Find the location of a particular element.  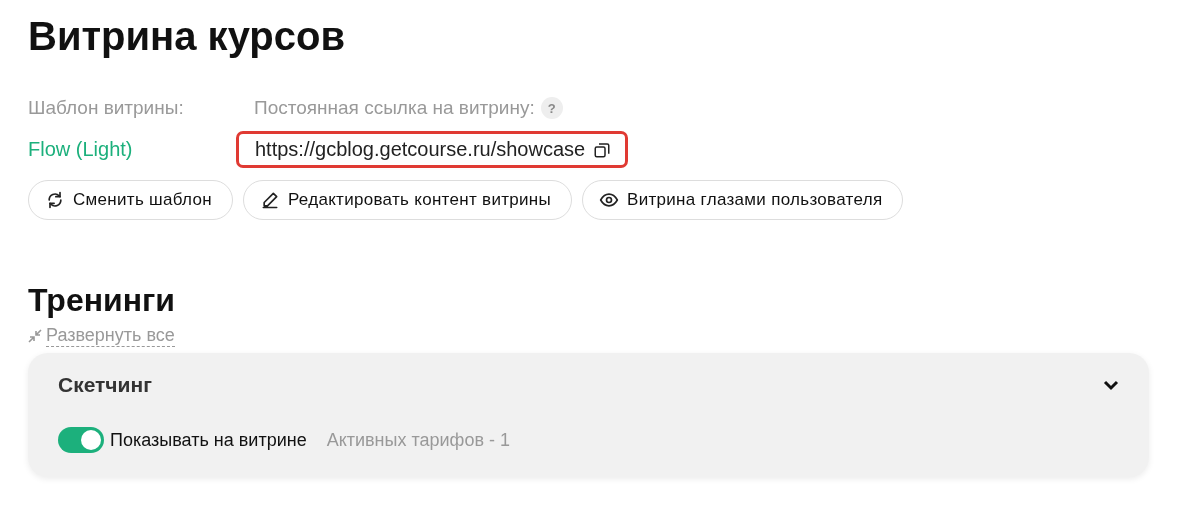

eye-icon is located at coordinates (609, 200).